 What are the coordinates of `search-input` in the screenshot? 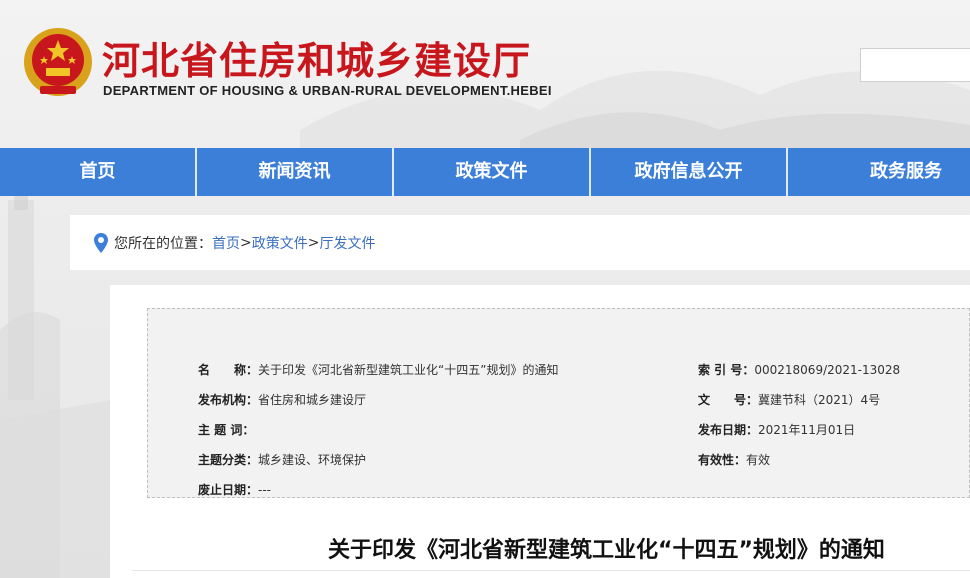 It's located at (915, 65).